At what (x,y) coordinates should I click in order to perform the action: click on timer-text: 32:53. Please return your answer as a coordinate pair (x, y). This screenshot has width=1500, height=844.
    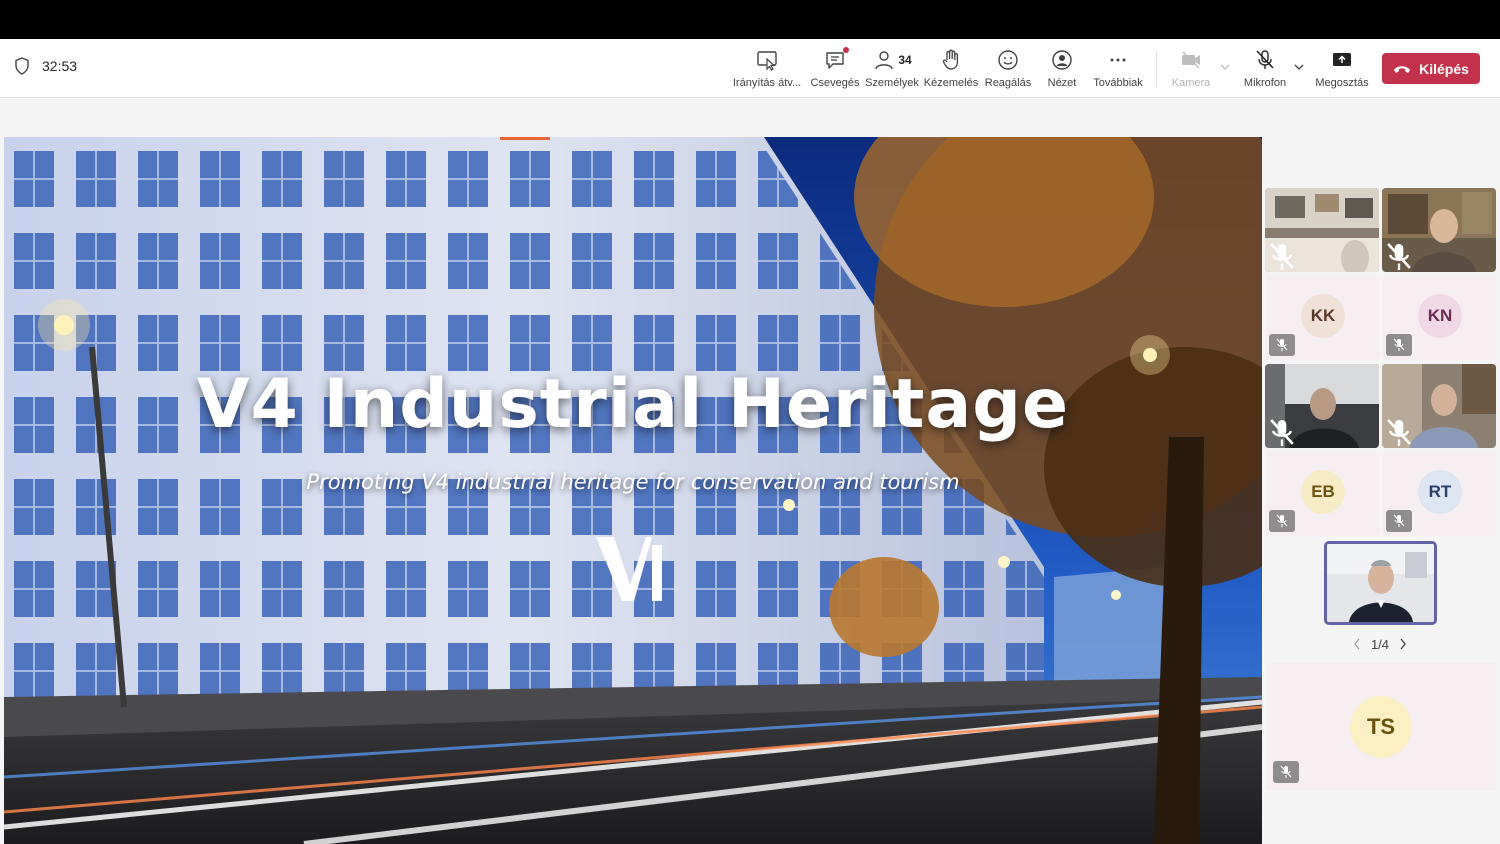
    Looking at the image, I should click on (60, 66).